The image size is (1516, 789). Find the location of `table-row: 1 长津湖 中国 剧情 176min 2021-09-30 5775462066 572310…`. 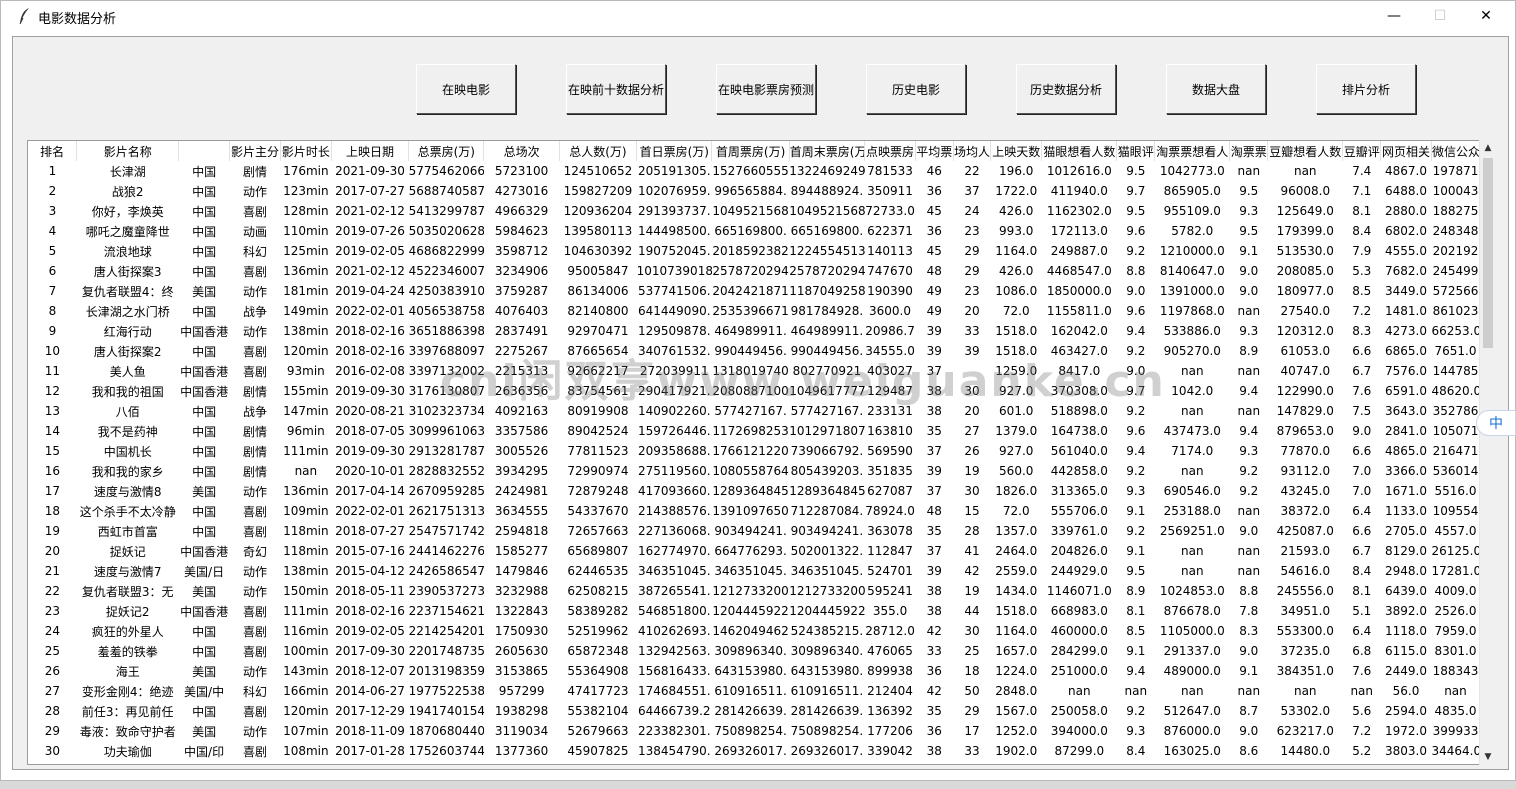

table-row: 1 长津湖 中国 剧情 176min 2021-09-30 5775462066 572310… is located at coordinates (754, 171).